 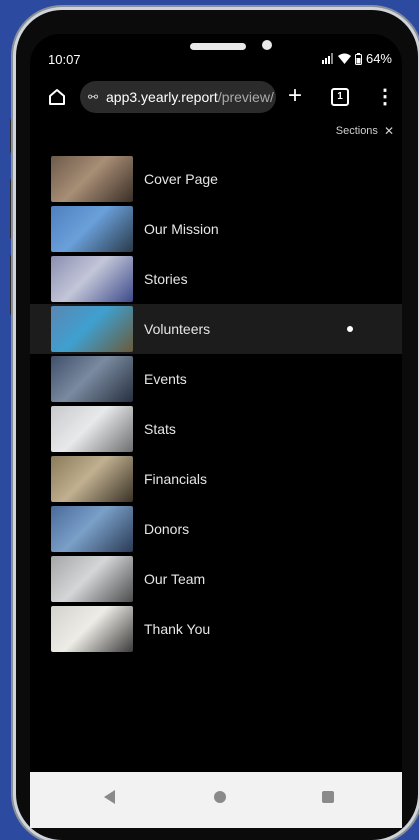 What do you see at coordinates (328, 797) in the screenshot?
I see `recents-icon` at bounding box center [328, 797].